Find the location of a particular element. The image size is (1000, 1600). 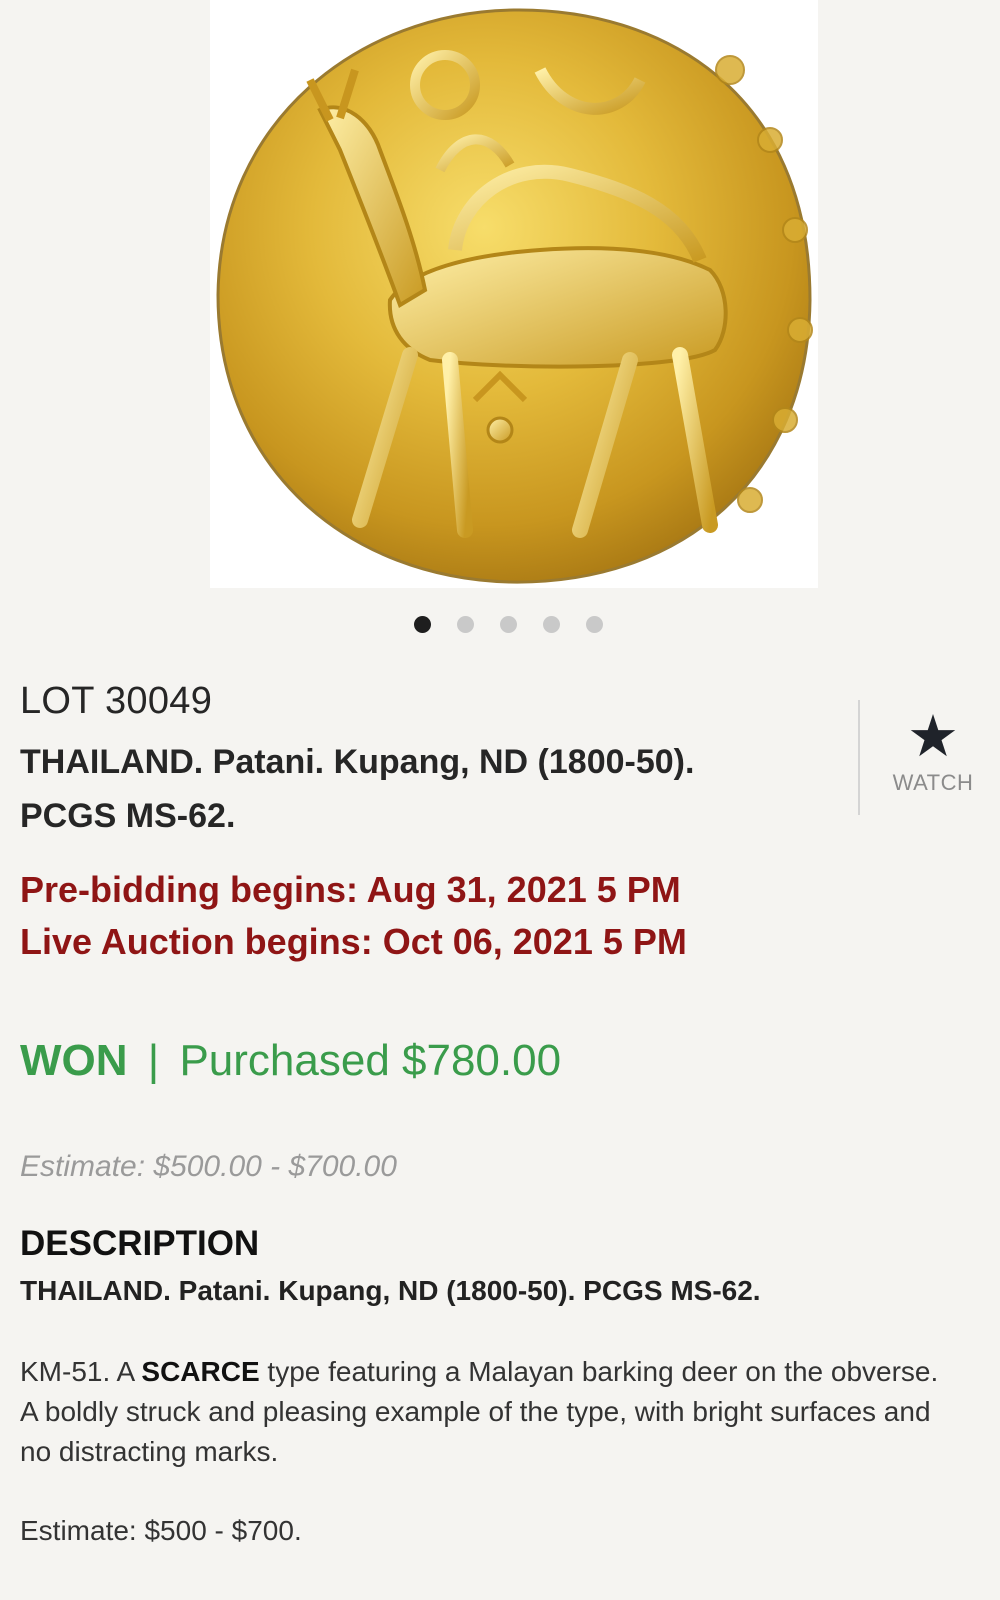

description-line-3: no distracting marks. is located at coordinates (149, 1451).